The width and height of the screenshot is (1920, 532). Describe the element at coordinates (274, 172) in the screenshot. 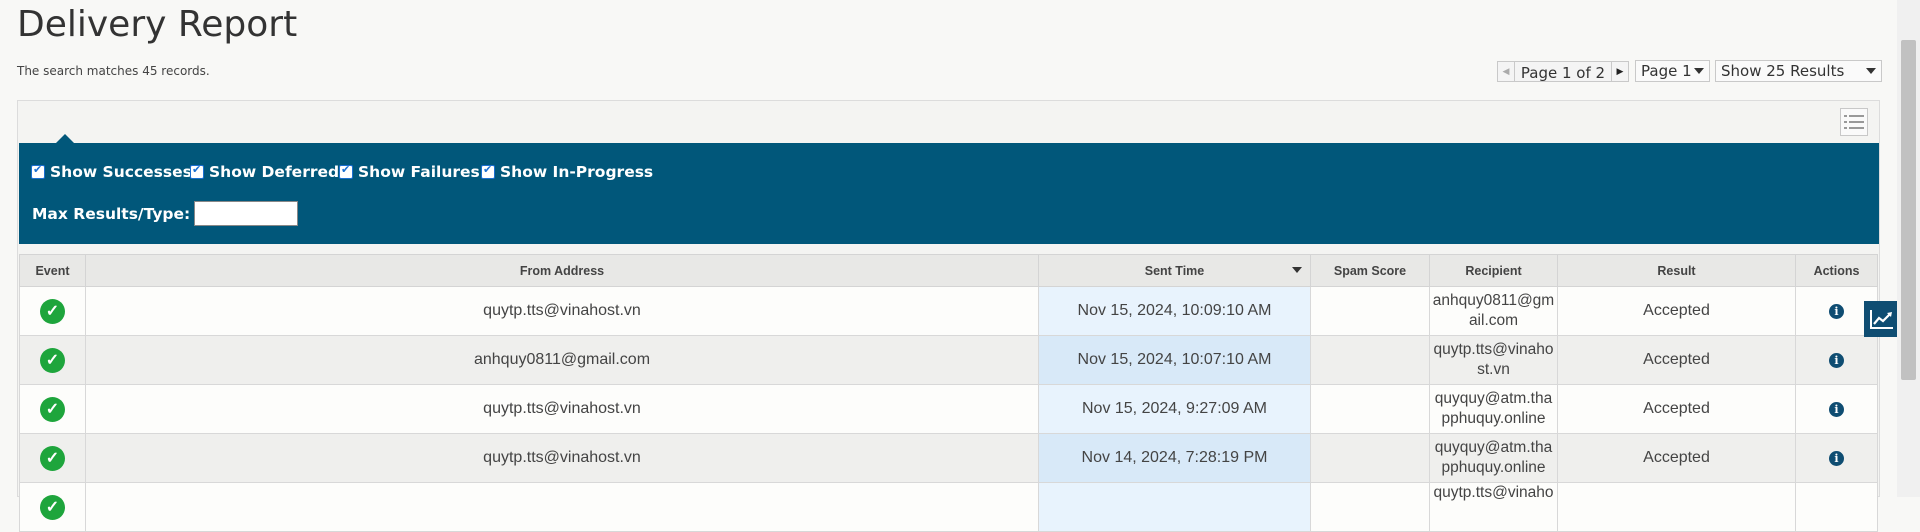

I see `show-deferred-label: Show Deferred` at that location.